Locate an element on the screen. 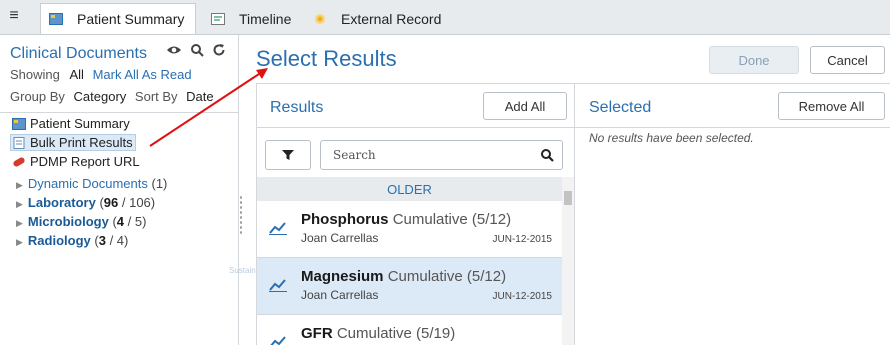 This screenshot has width=890, height=345. cancel-button: Cancel is located at coordinates (847, 60).